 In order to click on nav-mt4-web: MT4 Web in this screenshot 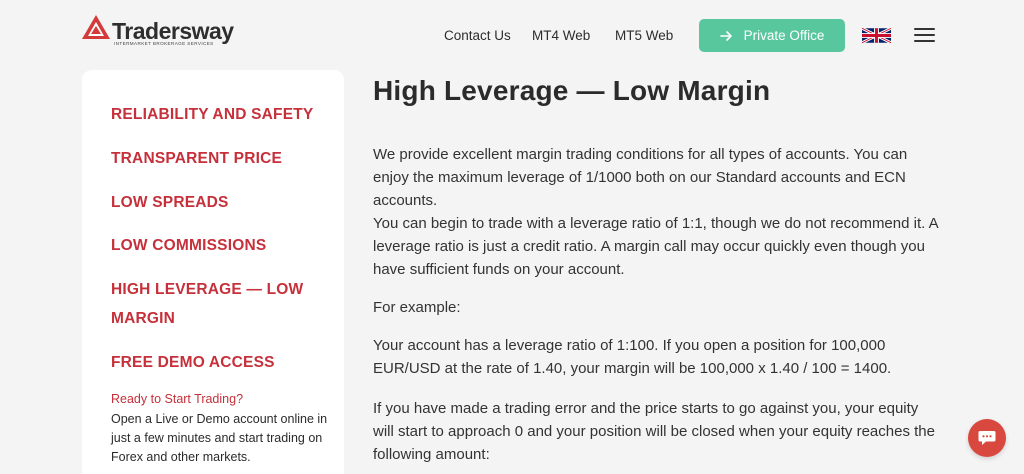, I will do `click(561, 35)`.